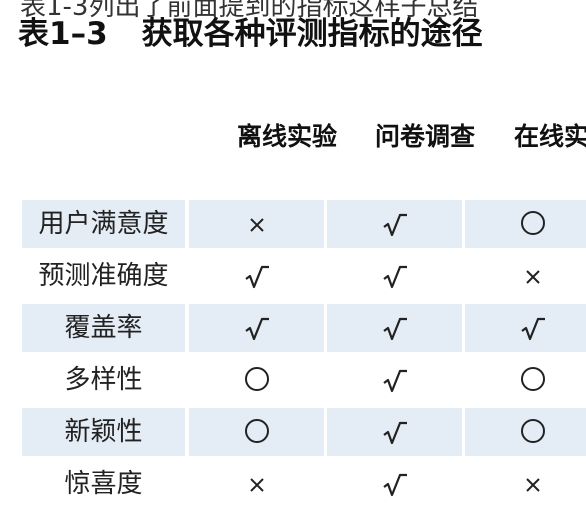 The height and width of the screenshot is (528, 586). Describe the element at coordinates (287, 136) in the screenshot. I see `column-header-offline: 离线实验` at that location.